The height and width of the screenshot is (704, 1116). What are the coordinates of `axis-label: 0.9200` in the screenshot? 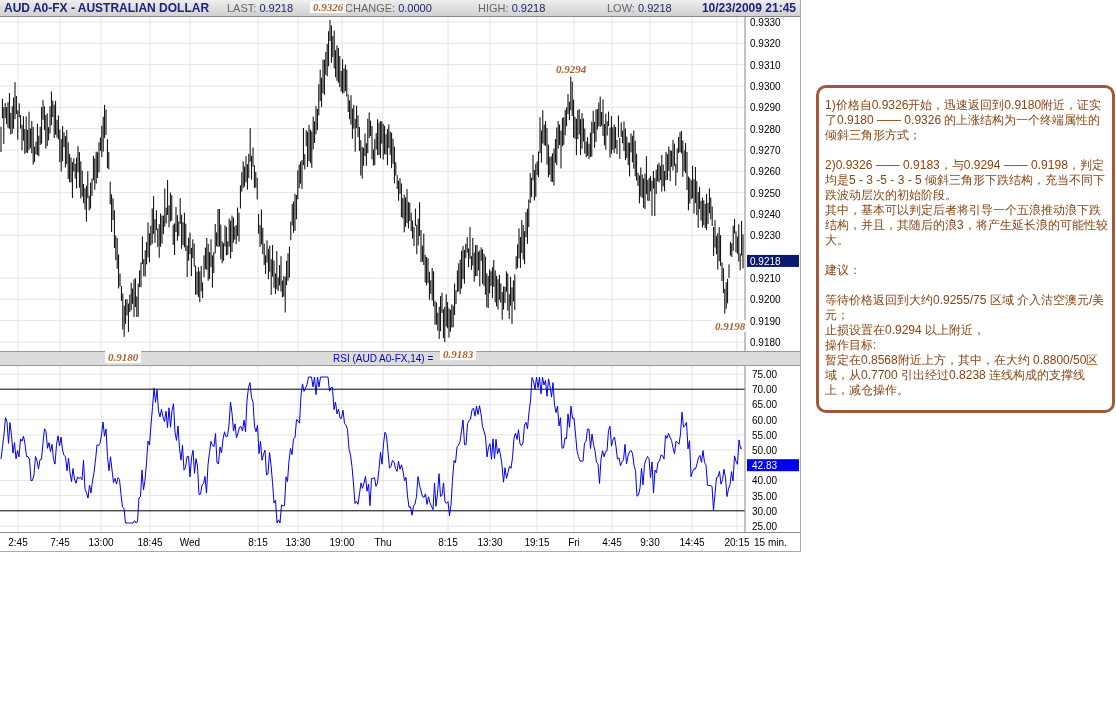 It's located at (765, 300).